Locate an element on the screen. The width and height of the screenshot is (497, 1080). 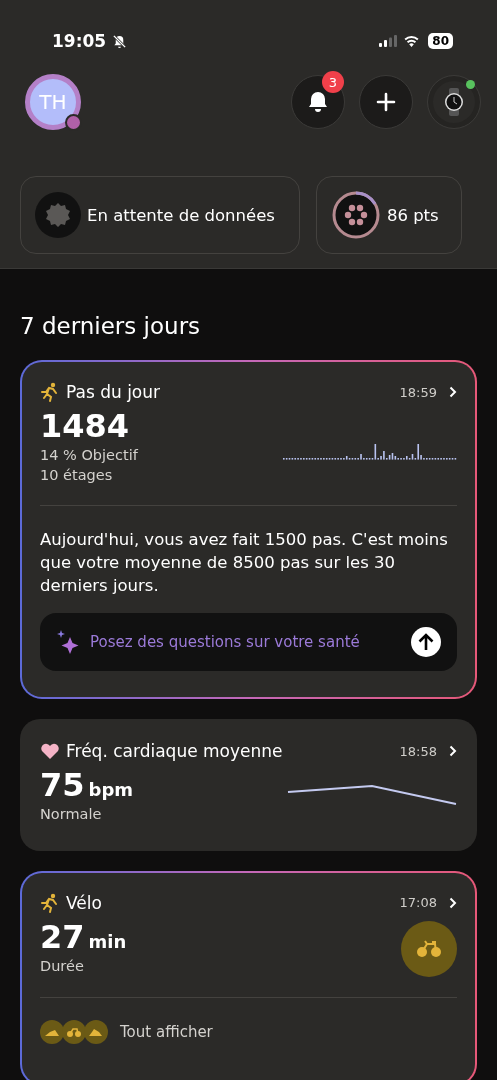
step-count: 1484 is located at coordinates (85, 426).